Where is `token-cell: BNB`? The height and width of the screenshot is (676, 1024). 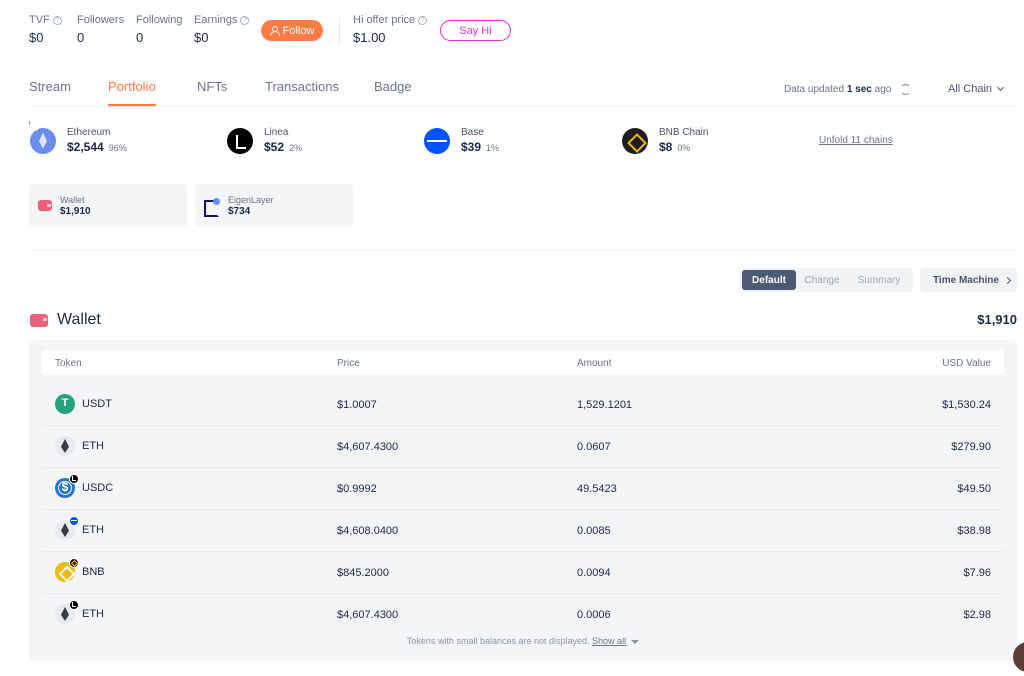
token-cell: BNB is located at coordinates (80, 570).